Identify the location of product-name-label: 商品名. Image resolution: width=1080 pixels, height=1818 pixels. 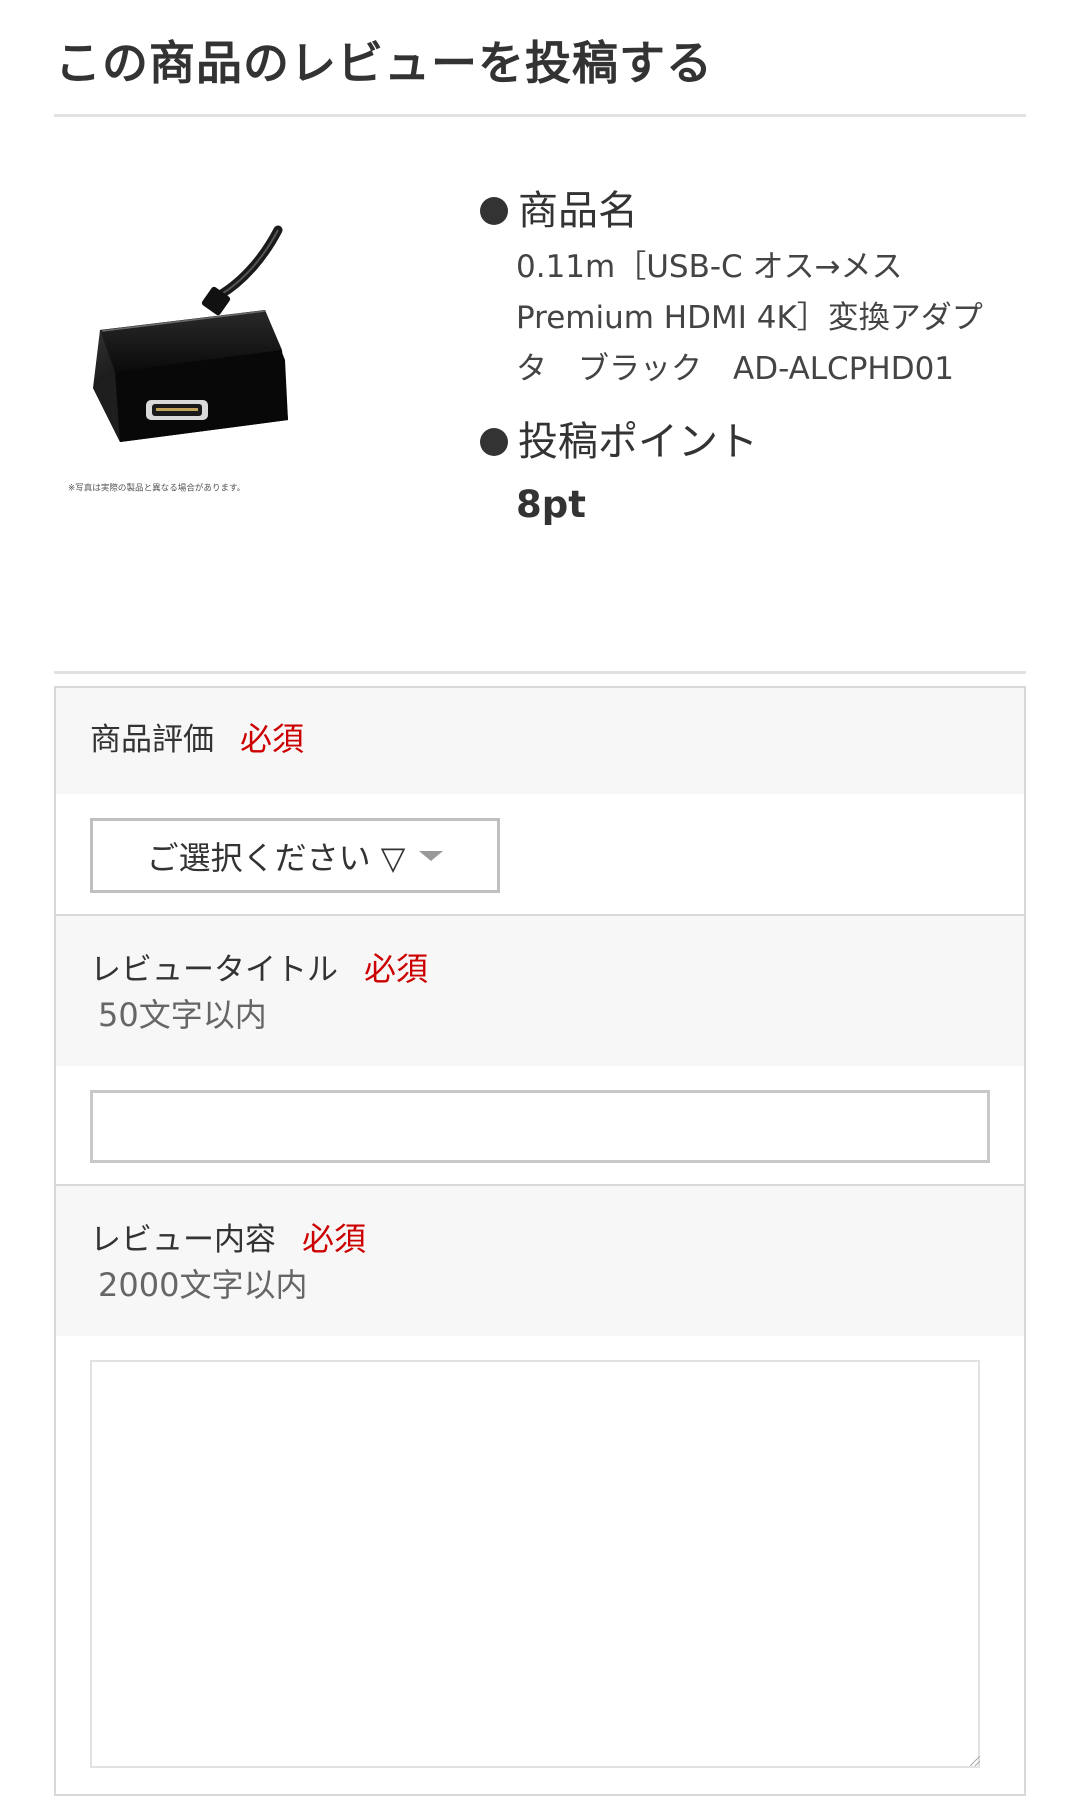
(578, 211).